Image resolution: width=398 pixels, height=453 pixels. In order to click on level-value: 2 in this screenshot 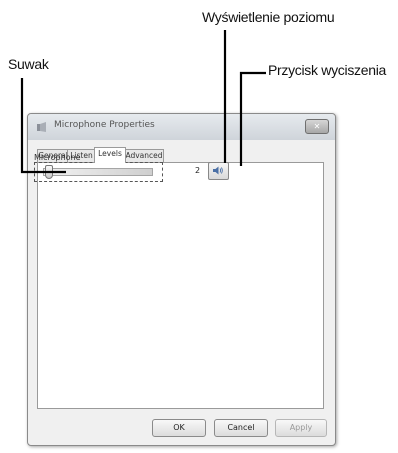, I will do `click(198, 170)`.